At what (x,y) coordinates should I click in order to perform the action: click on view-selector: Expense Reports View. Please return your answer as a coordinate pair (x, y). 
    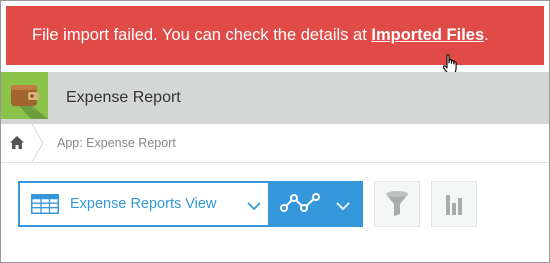
    Looking at the image, I should click on (144, 204).